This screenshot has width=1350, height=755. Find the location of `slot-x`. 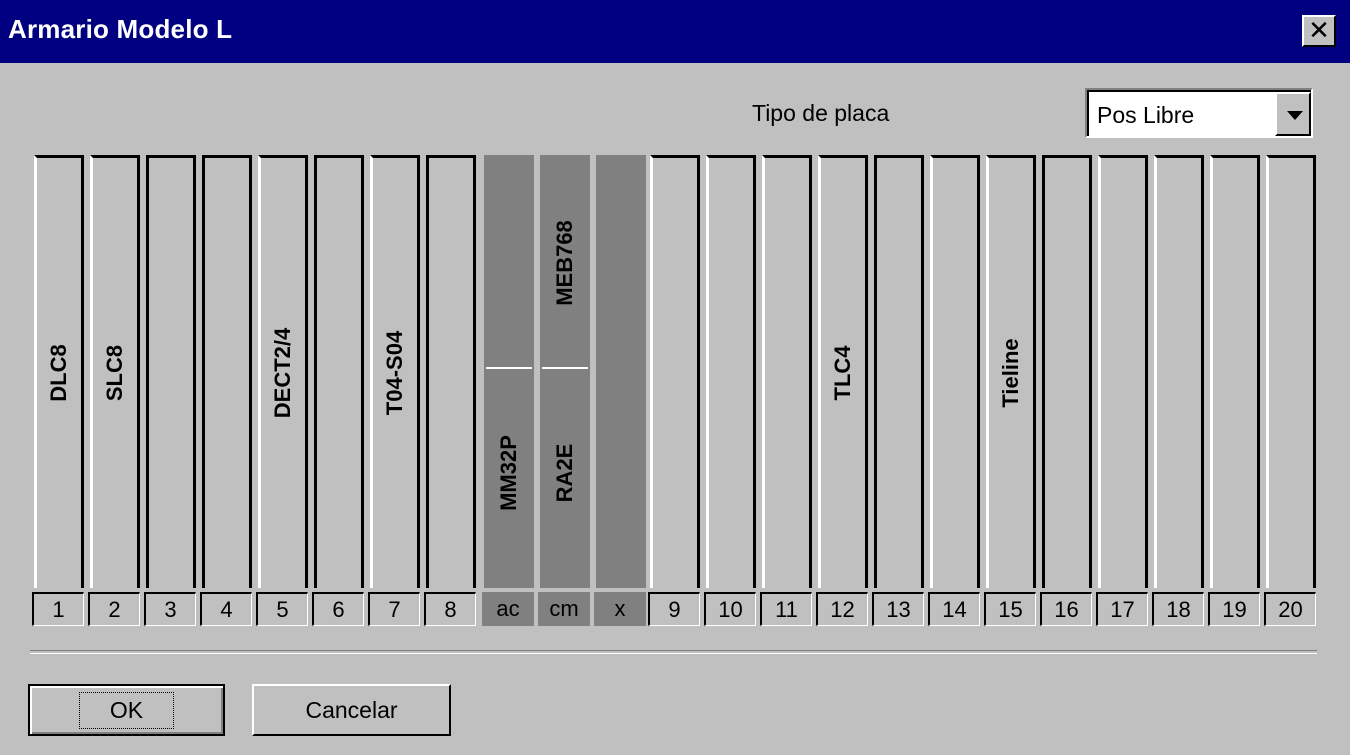

slot-x is located at coordinates (621, 371).